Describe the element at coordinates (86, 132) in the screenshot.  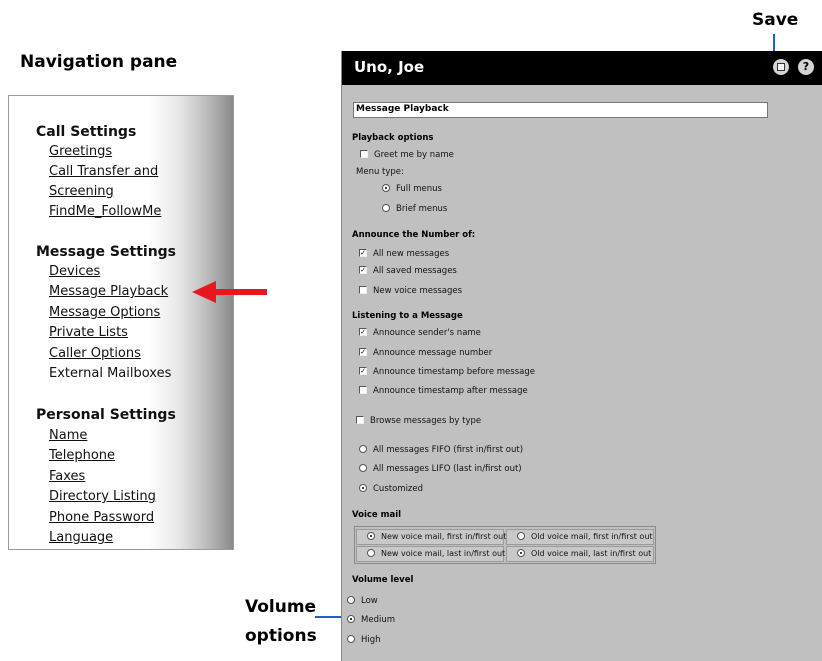
I see `nav-heading-call-settings: Call Settings` at that location.